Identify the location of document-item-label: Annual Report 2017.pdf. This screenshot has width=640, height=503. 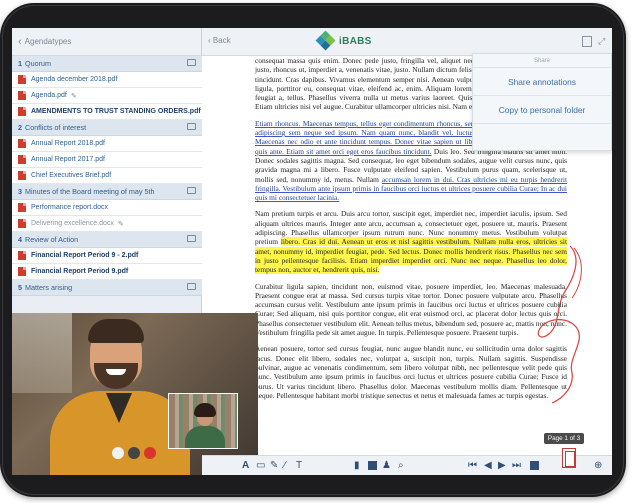
(68, 159).